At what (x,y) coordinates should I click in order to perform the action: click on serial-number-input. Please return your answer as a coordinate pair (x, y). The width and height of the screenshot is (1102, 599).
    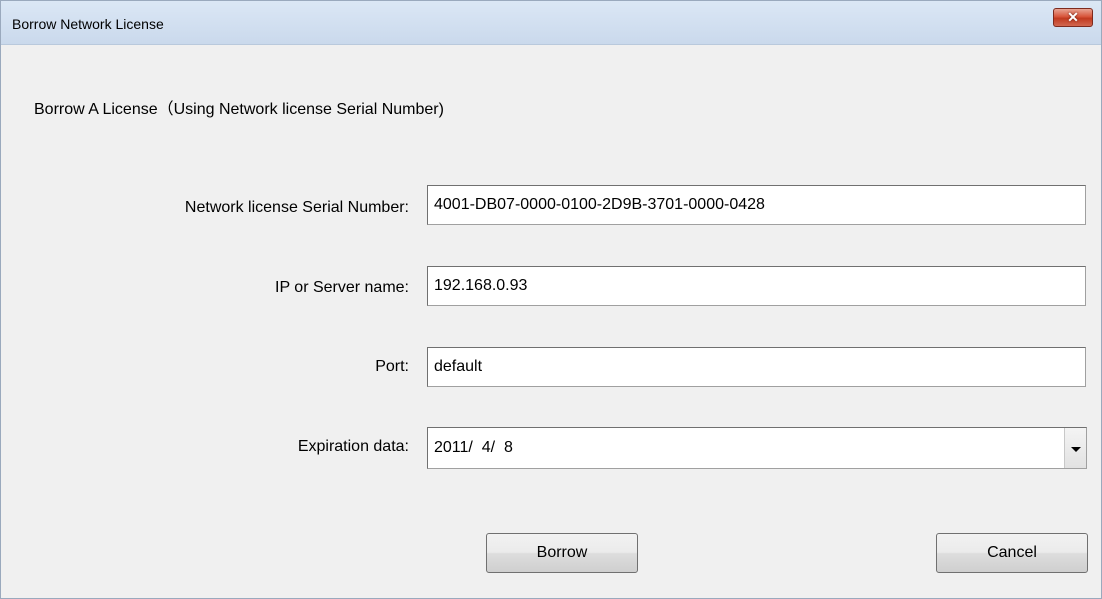
    Looking at the image, I should click on (756, 205).